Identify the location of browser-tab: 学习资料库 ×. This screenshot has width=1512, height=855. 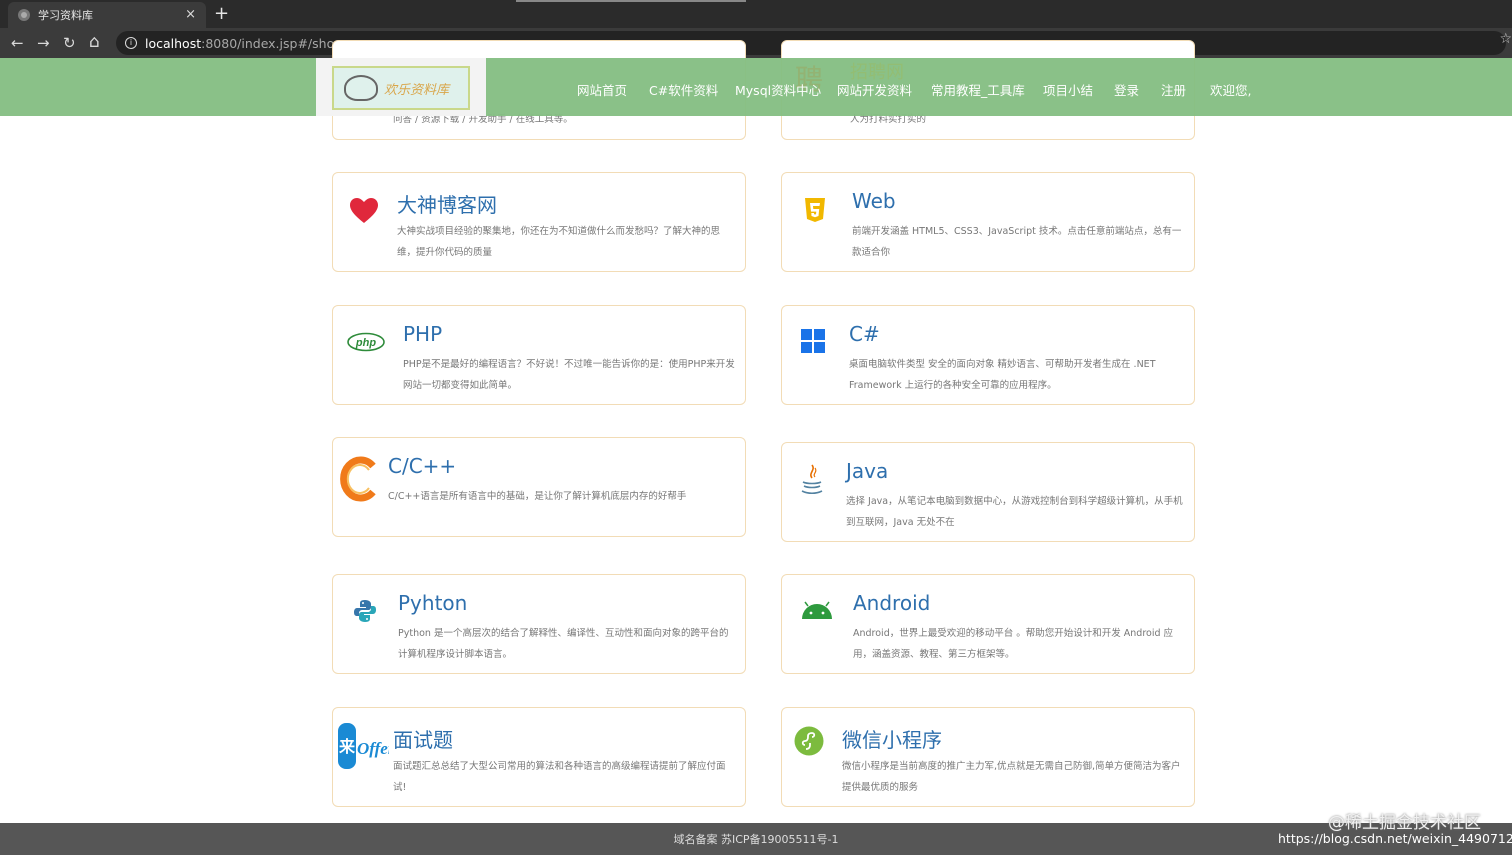
(107, 15).